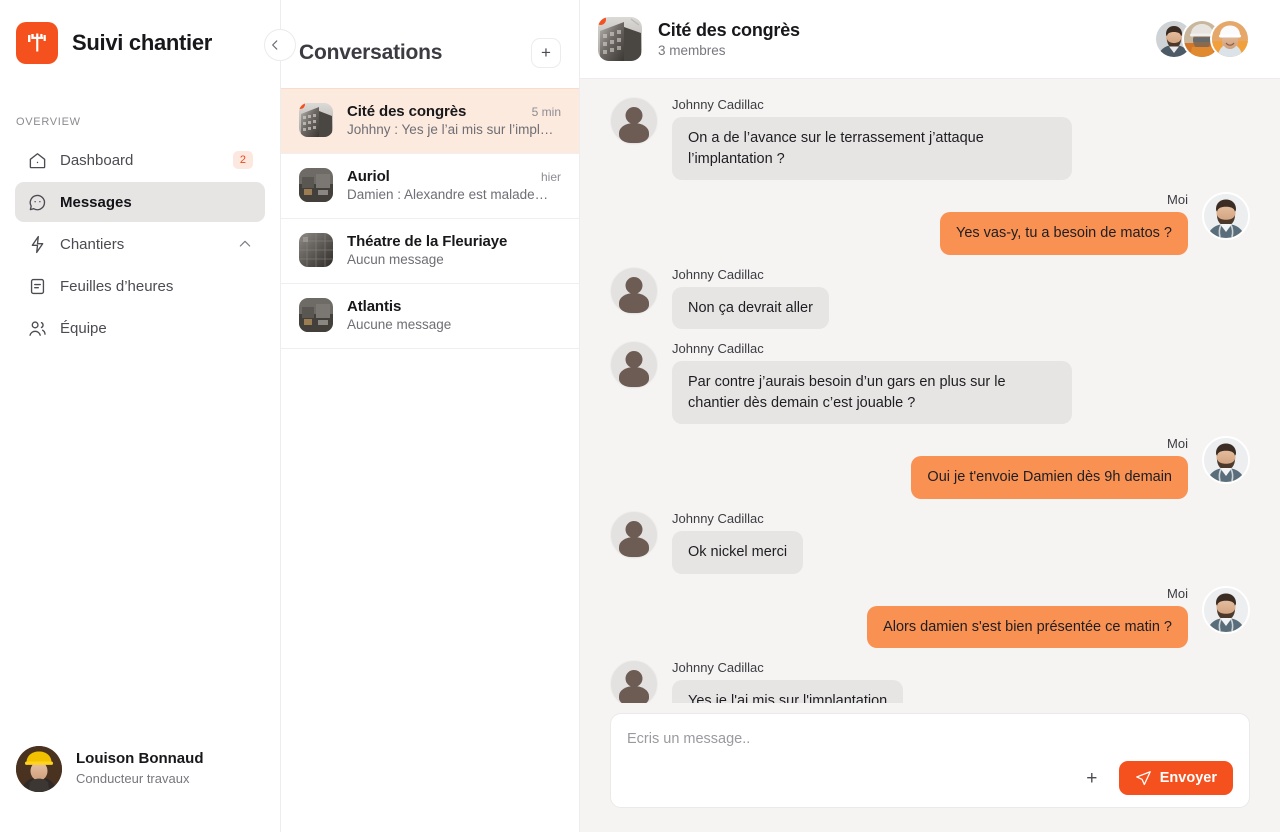  Describe the element at coordinates (546, 112) in the screenshot. I see `conversation-time: 5 min` at that location.